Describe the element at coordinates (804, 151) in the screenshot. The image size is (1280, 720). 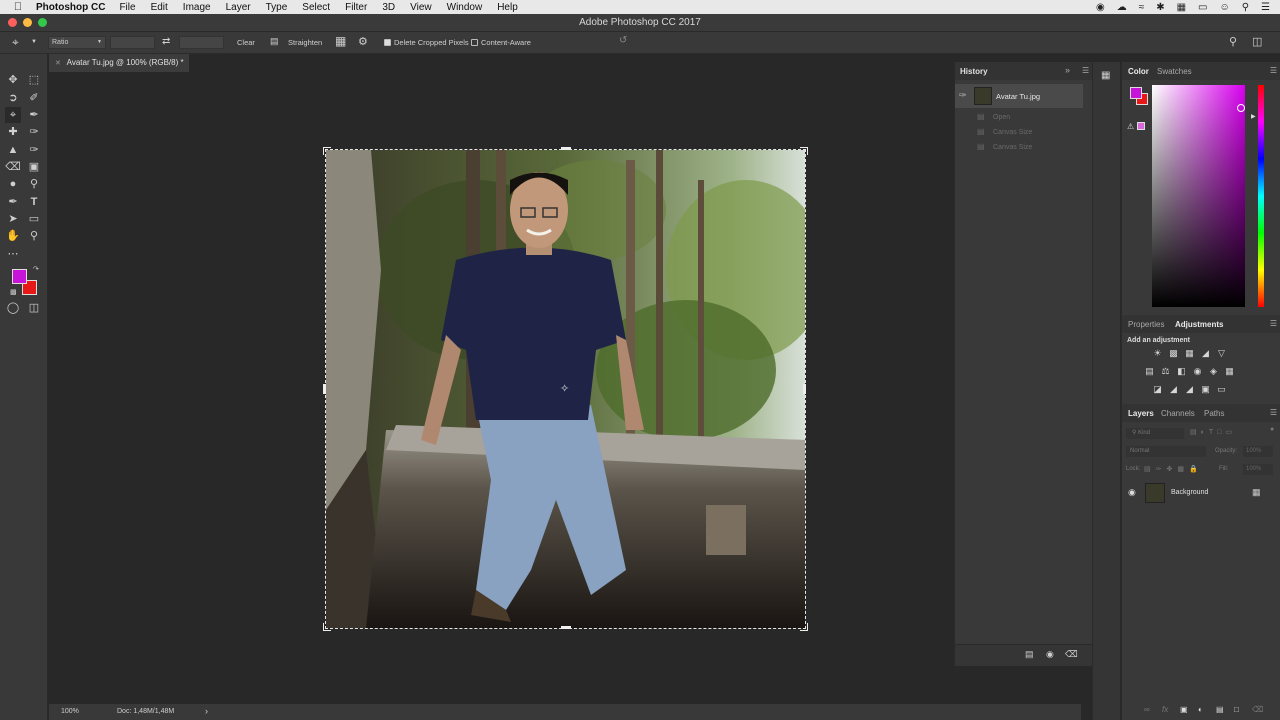
I see `crop-handle-top-right` at that location.